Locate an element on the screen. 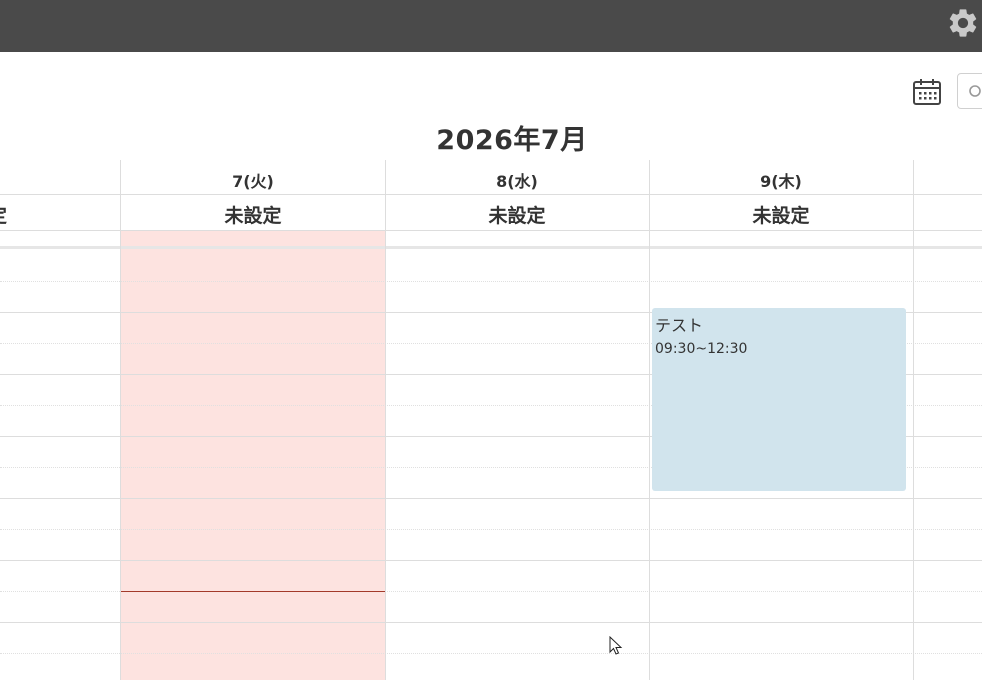 The image size is (982, 680). calendar-icon is located at coordinates (927, 92).